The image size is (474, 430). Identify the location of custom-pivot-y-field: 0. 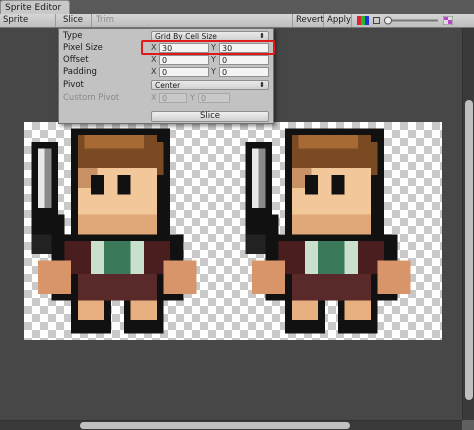
(214, 98).